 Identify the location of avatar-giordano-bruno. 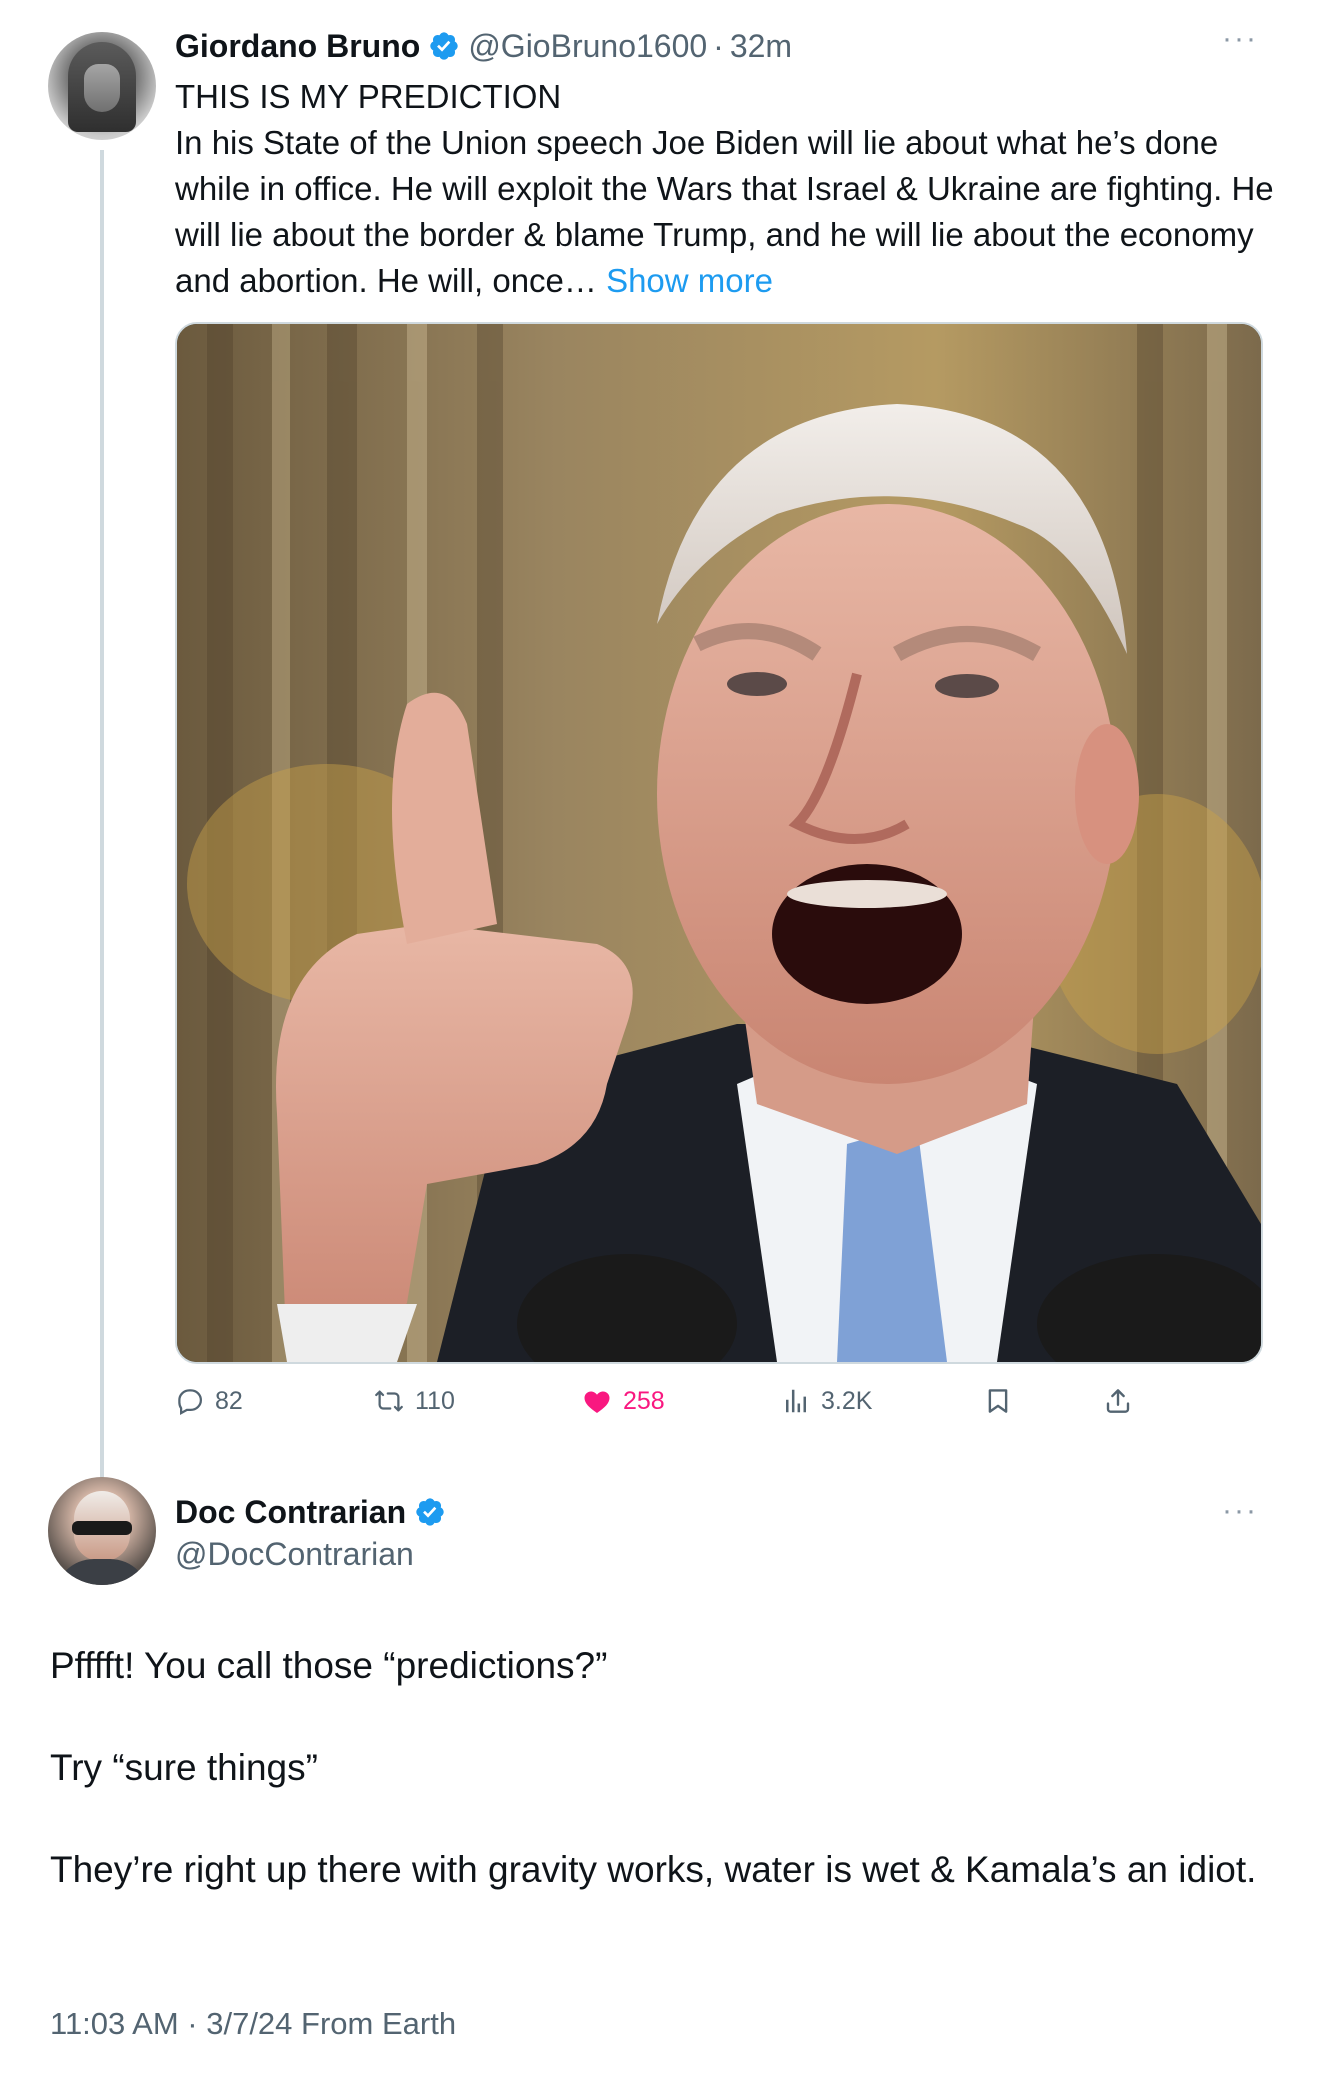
(102, 86).